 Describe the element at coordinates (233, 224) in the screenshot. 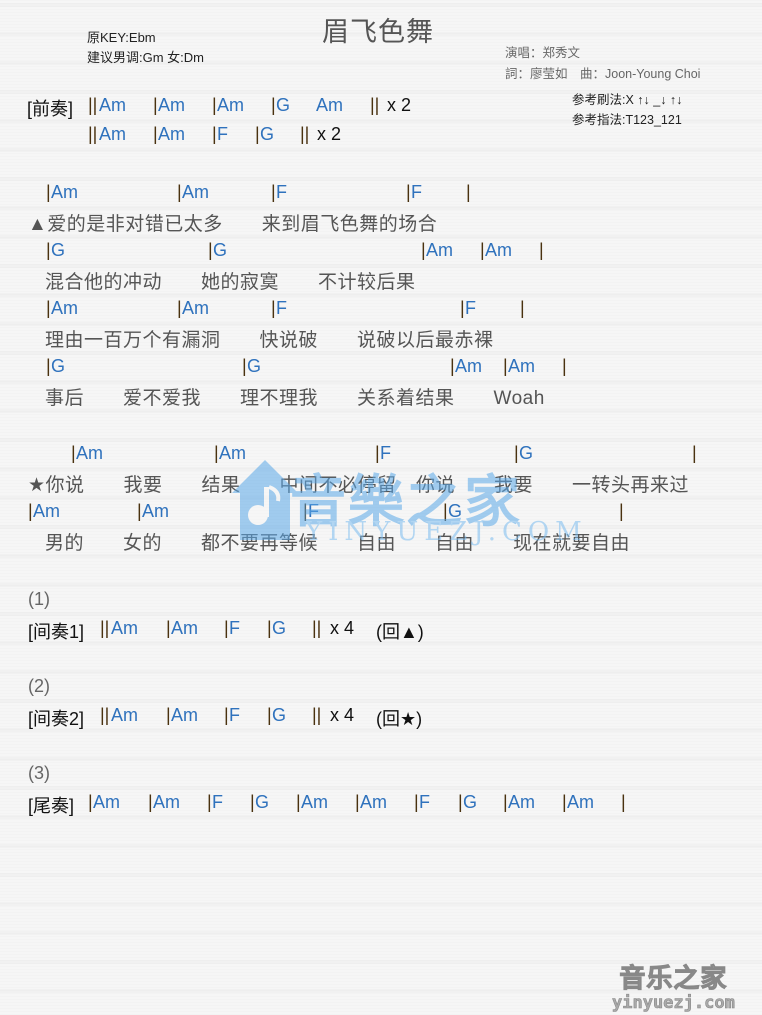

I see `lyric-line: ▲爱的是非对错已太多 来到眉飞色舞的场合` at that location.